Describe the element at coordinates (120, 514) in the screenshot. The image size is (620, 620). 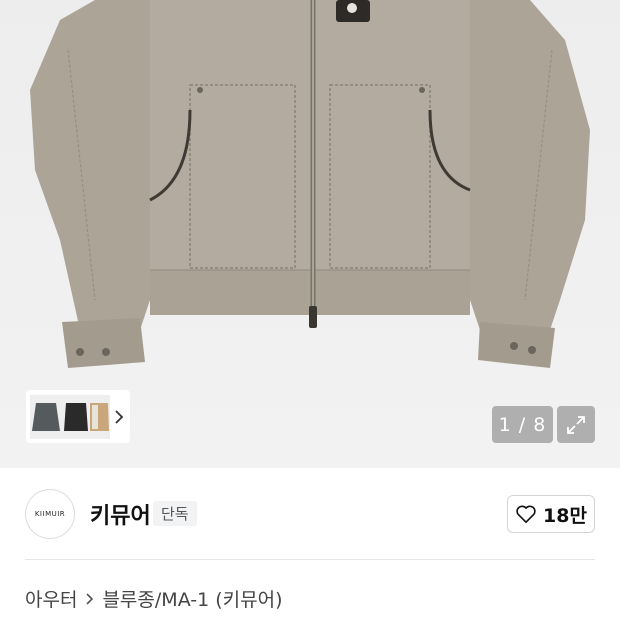
I see `brand-name: 키뮤어` at that location.